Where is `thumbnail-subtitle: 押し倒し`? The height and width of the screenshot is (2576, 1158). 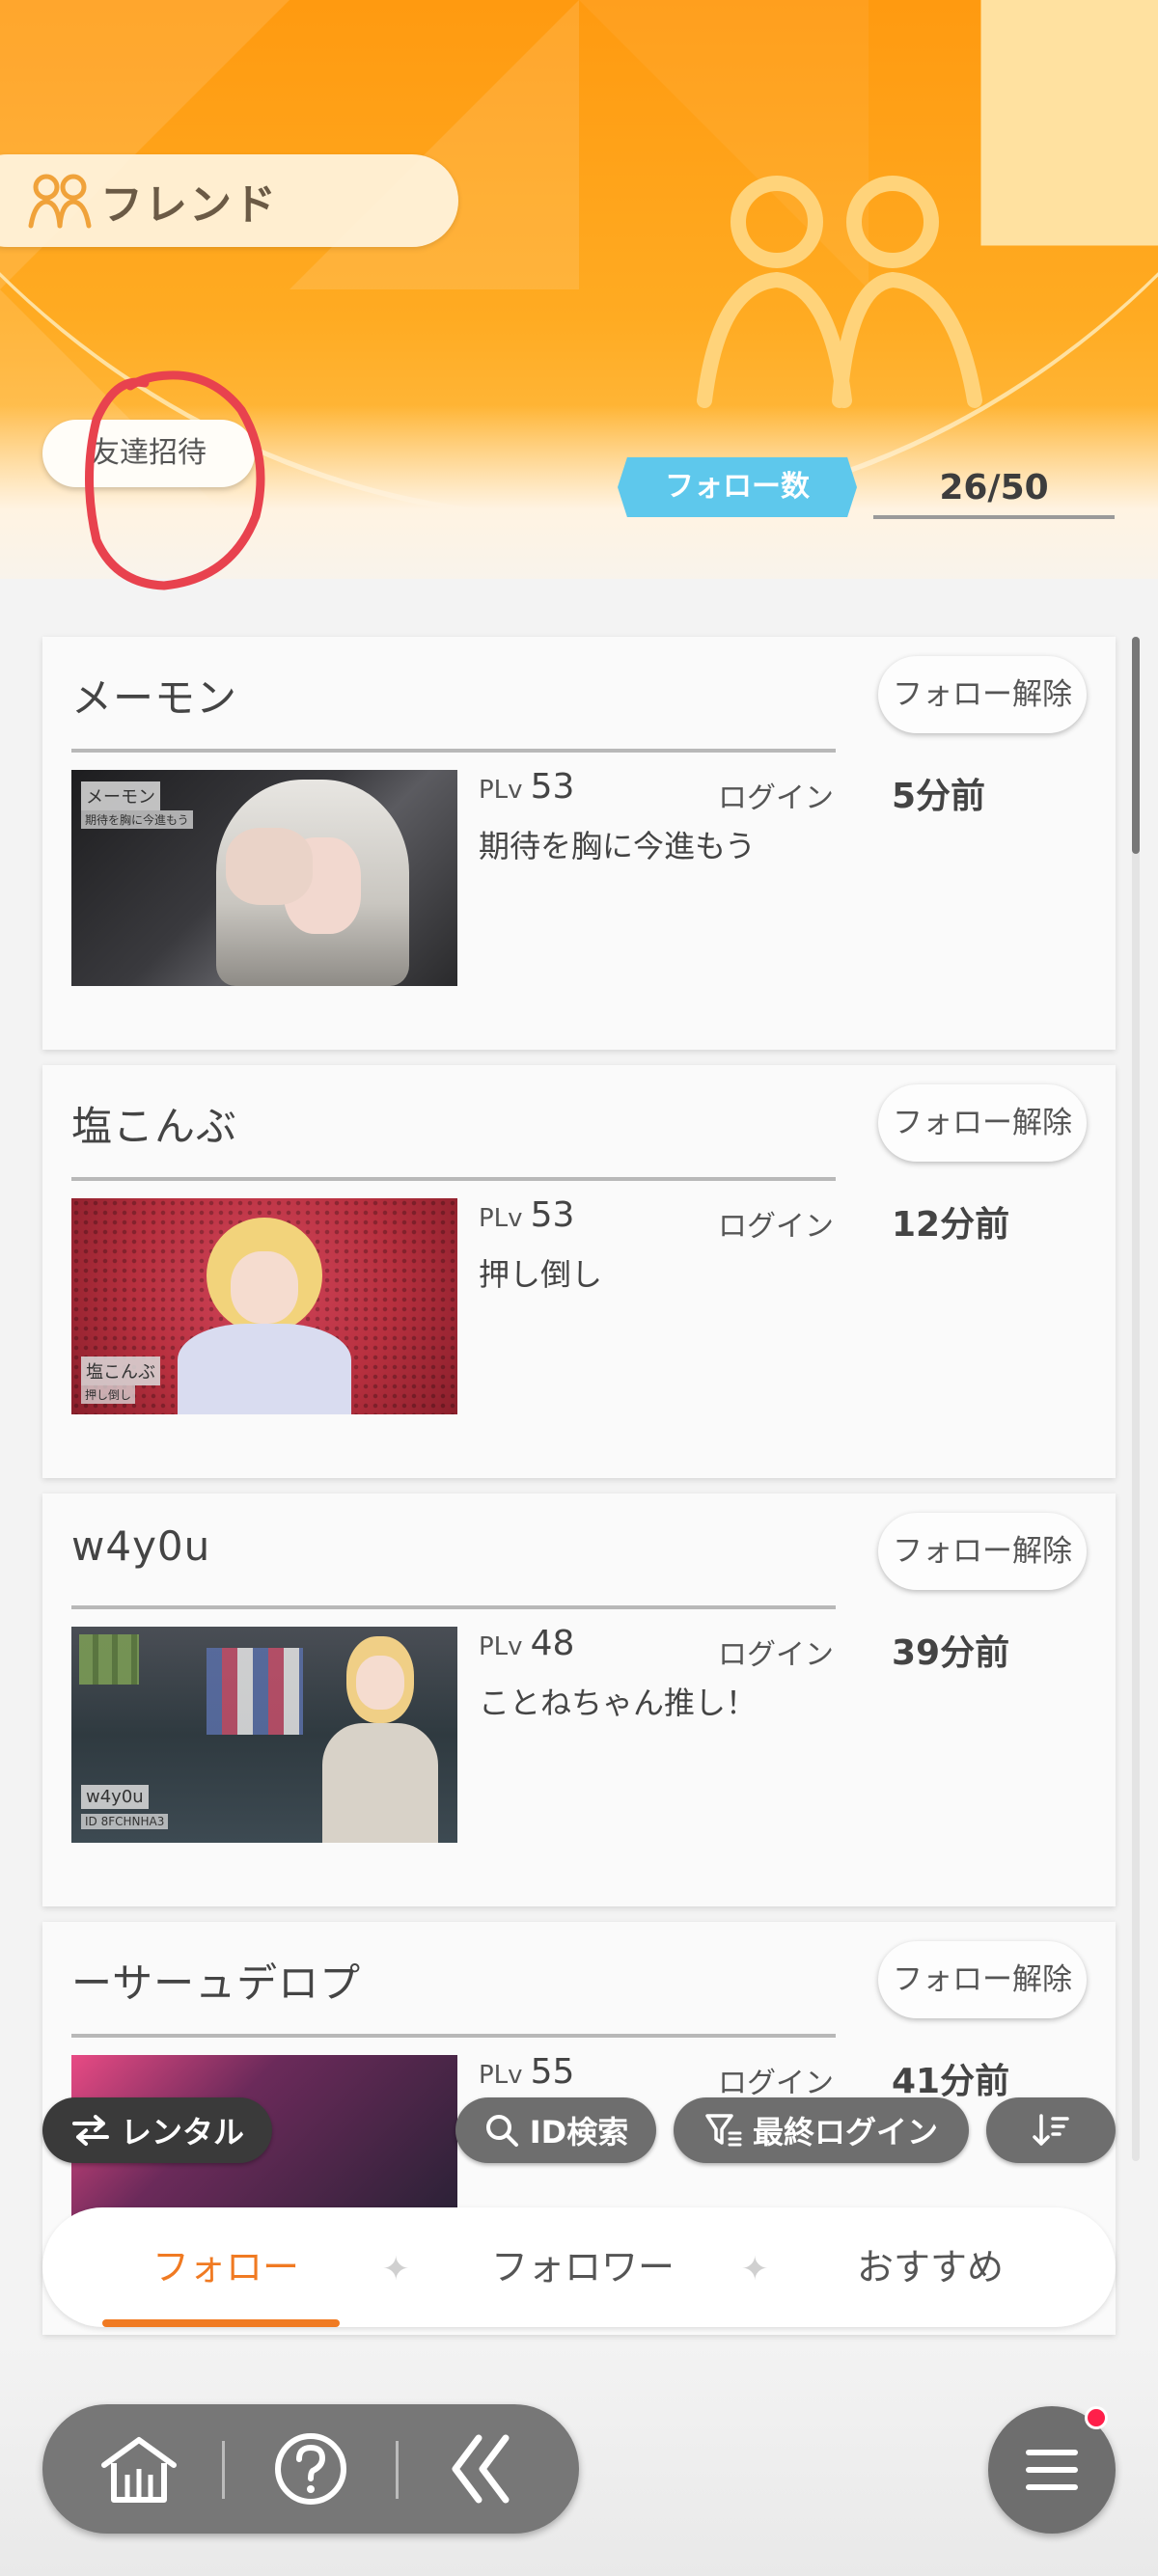
thumbnail-subtitle: 押し倒し is located at coordinates (108, 1394).